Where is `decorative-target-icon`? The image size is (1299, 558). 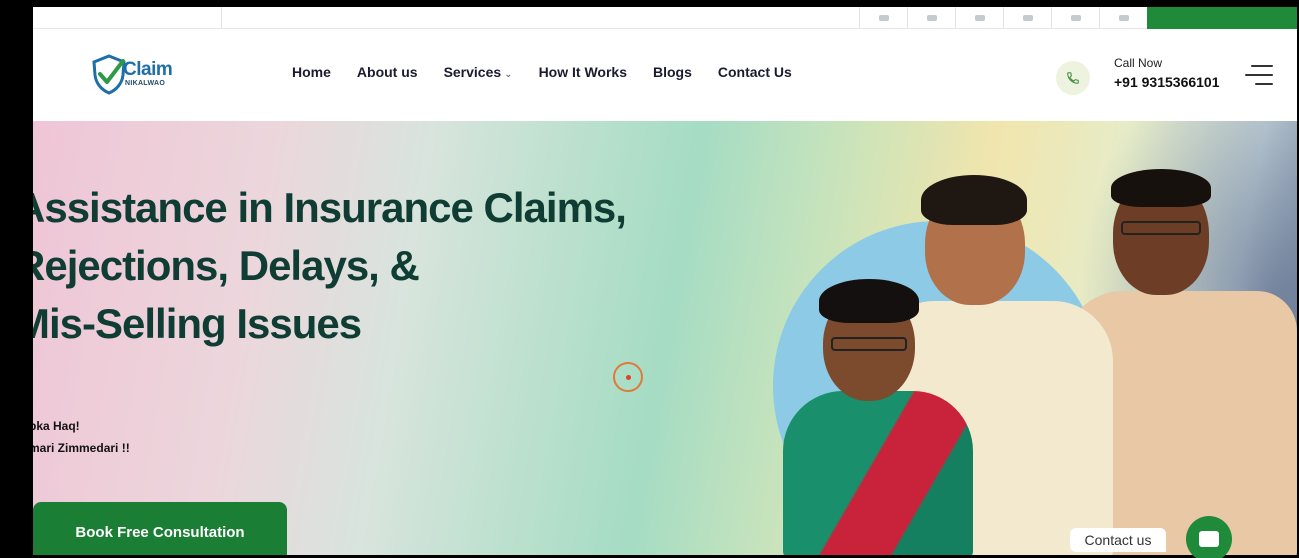 decorative-target-icon is located at coordinates (628, 377).